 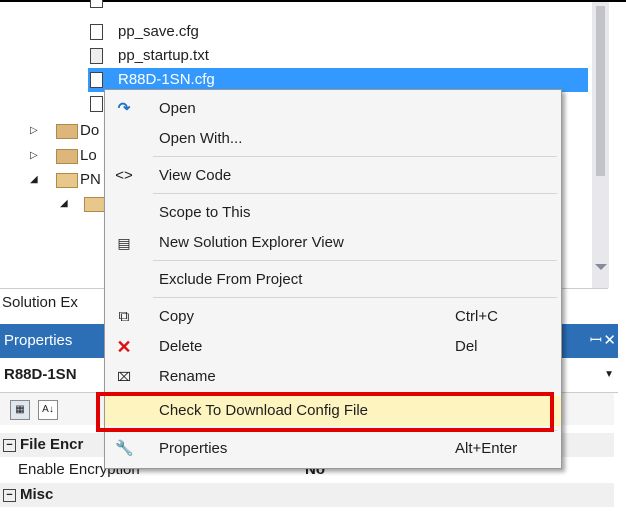 I want to click on menu-item-rename: ⌧ Rename, so click(x=333, y=377).